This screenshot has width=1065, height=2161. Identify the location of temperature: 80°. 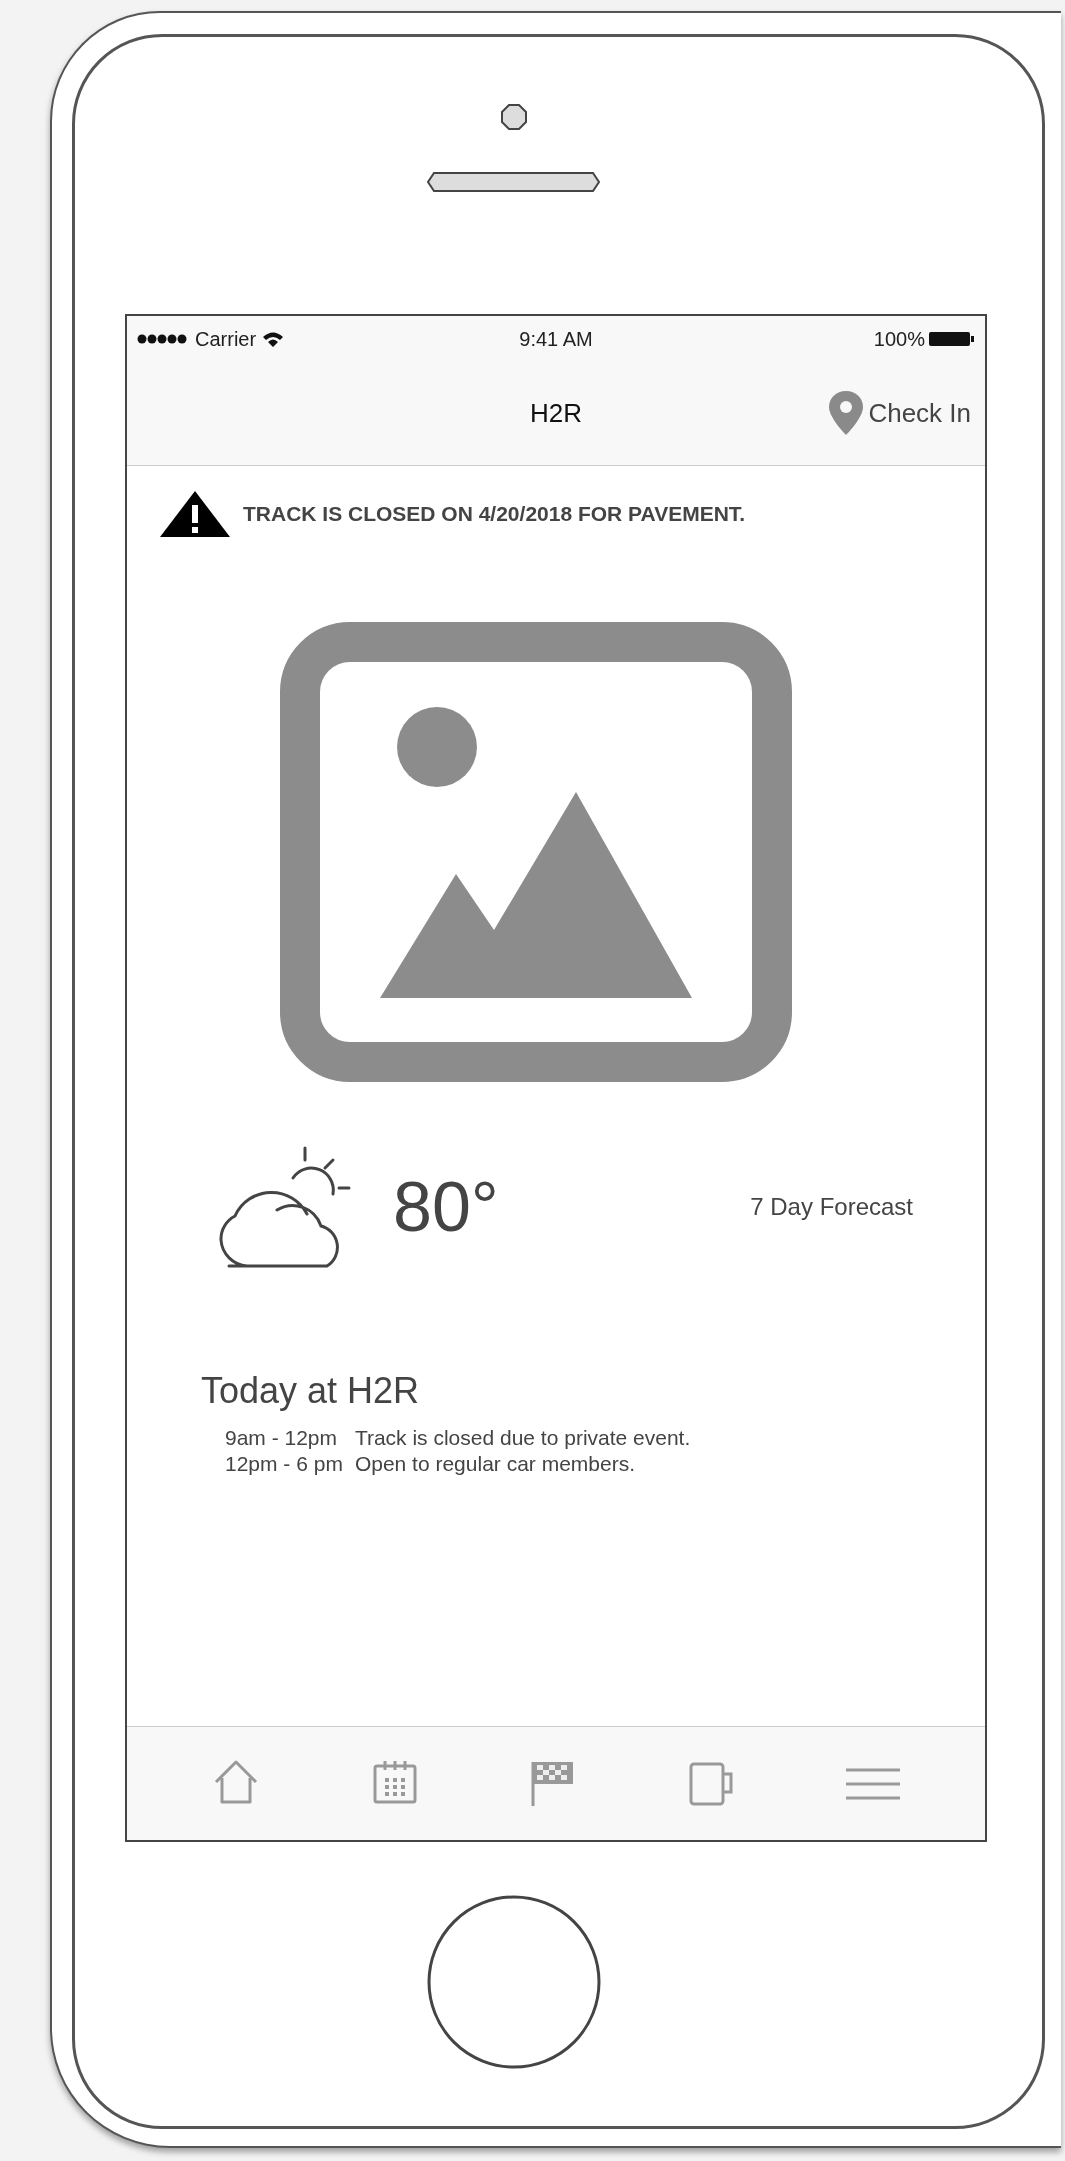
(446, 1207).